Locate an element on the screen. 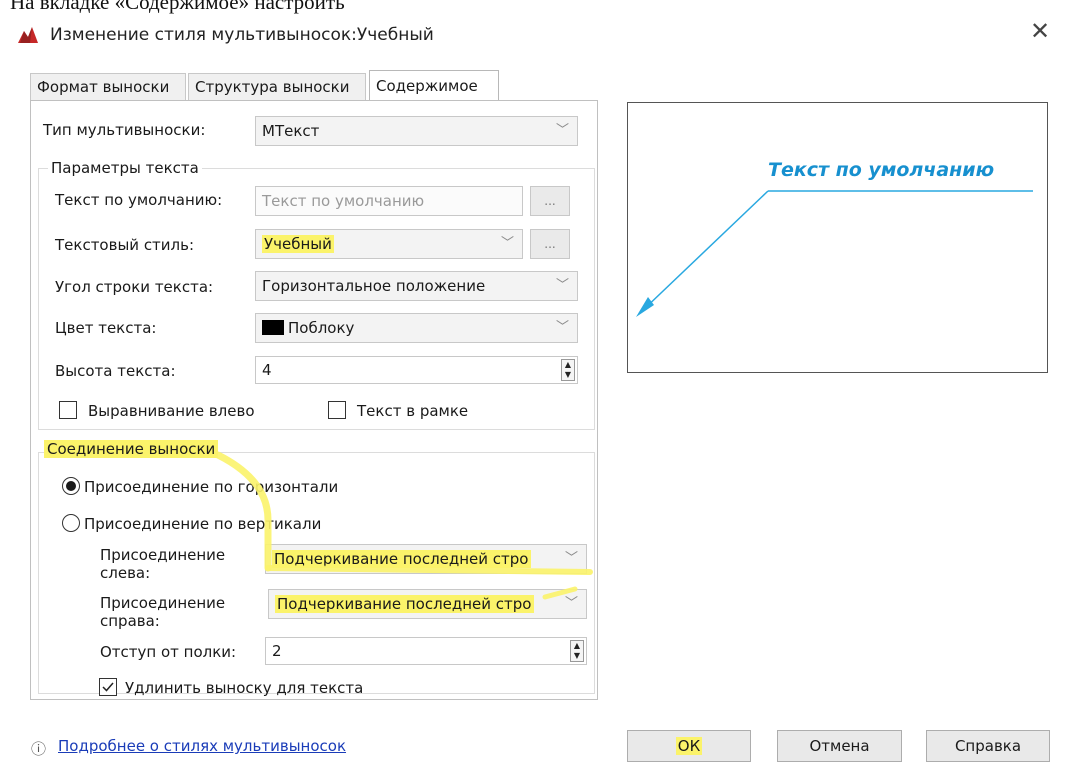 The width and height of the screenshot is (1068, 762). ok-label: ОК is located at coordinates (689, 746).